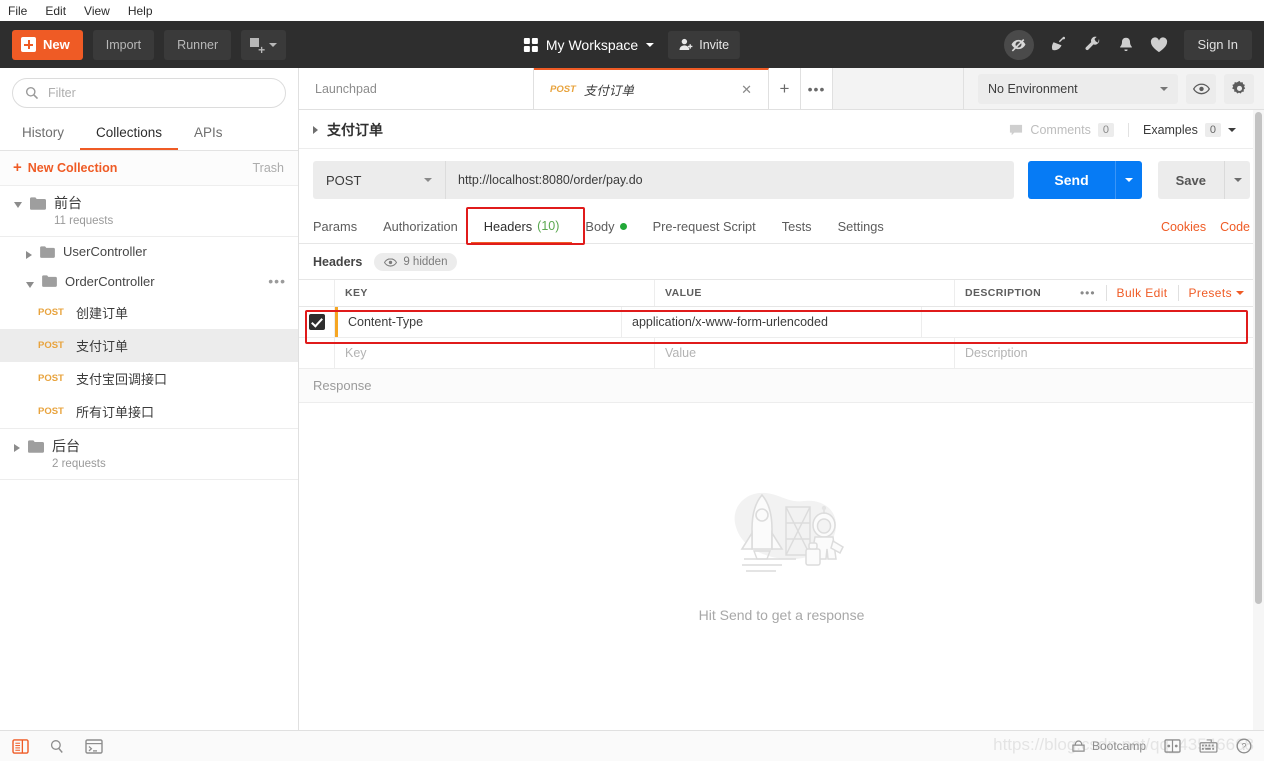 This screenshot has height=761, width=1264. What do you see at coordinates (416, 88) in the screenshot?
I see `tab-launchpad: Launchpad` at bounding box center [416, 88].